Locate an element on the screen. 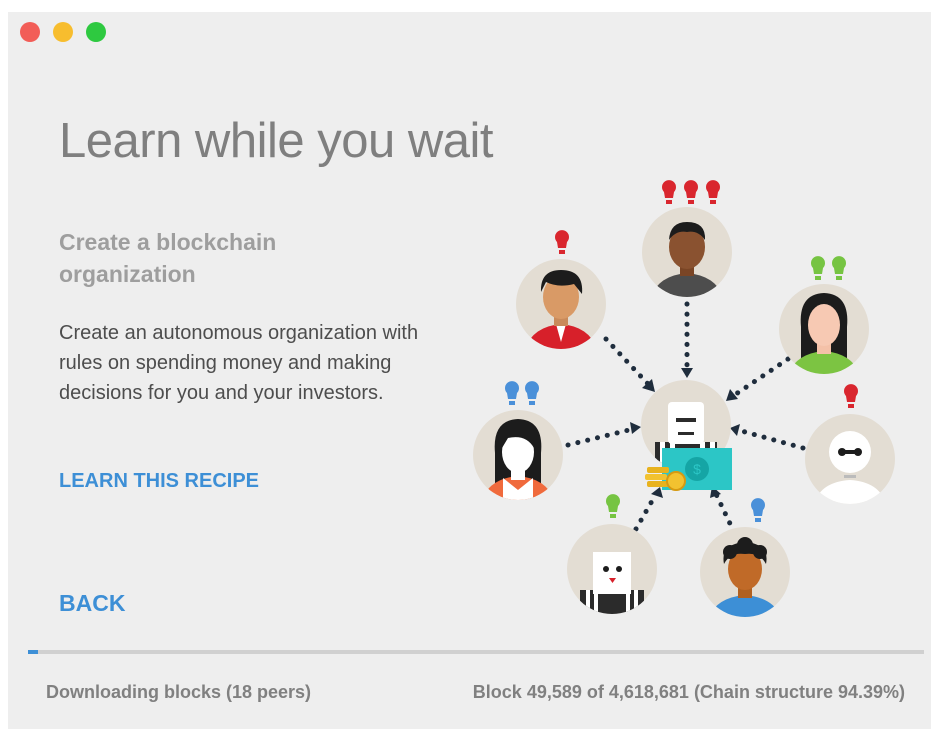  close-window-button is located at coordinates (30, 32).